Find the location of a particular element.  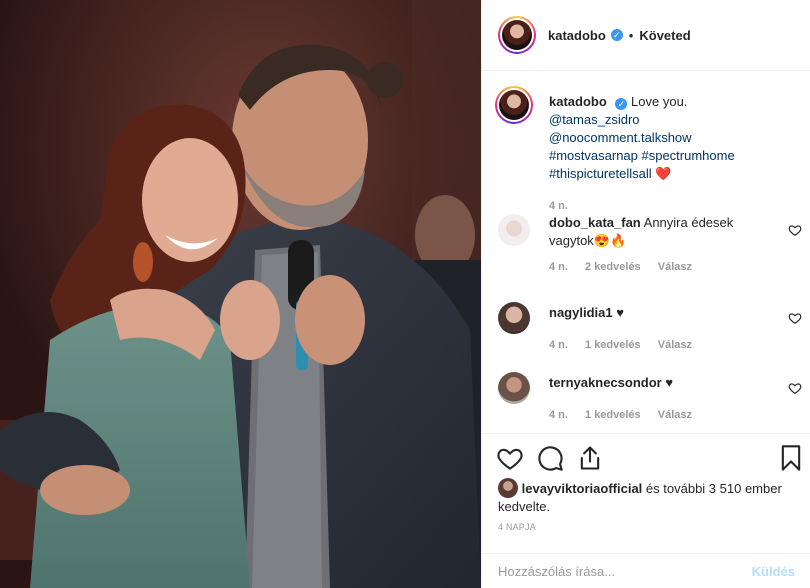

post-date: 4 NAPJA is located at coordinates (517, 527).